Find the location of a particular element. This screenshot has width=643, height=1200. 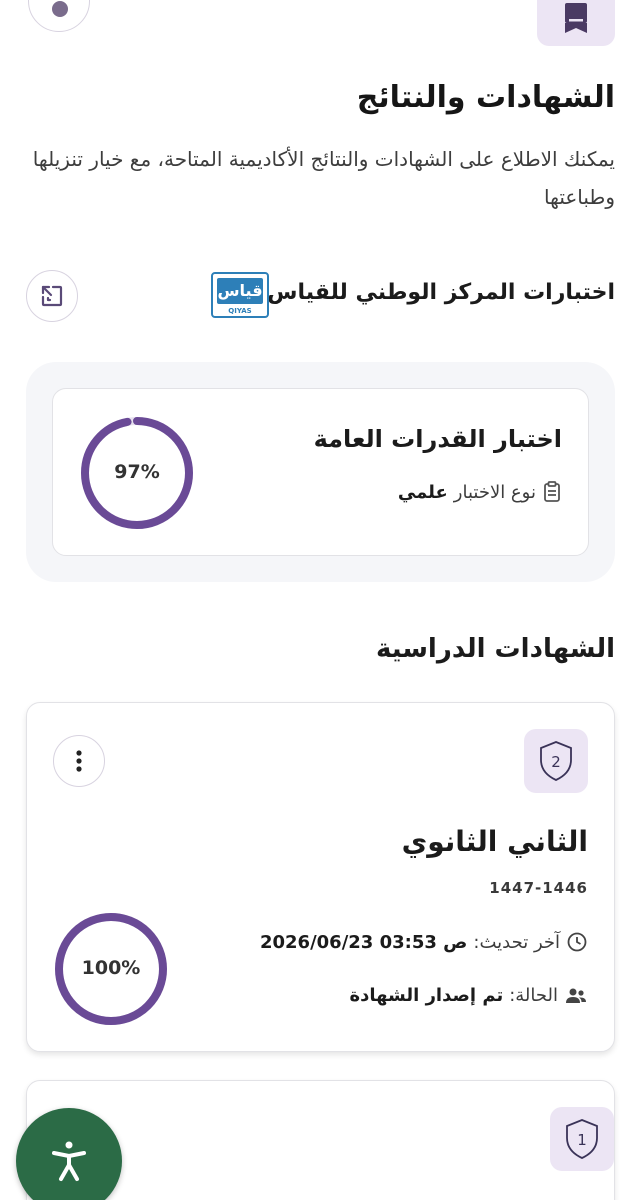

grade-badge-number: 2 is located at coordinates (556, 762).